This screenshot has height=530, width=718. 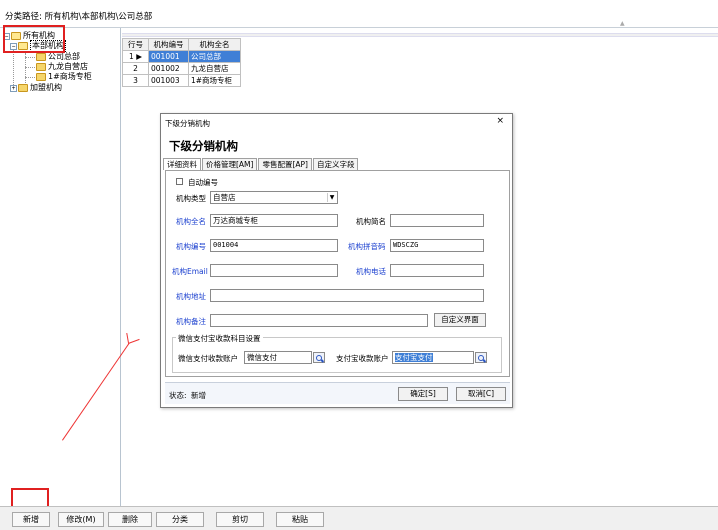 I want to click on pinyin-label: 机构拼音码, so click(x=367, y=246).